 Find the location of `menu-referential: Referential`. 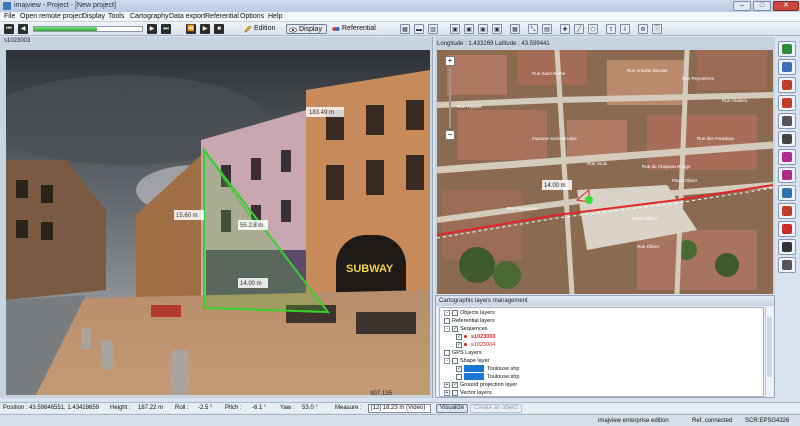

menu-referential: Referential is located at coordinates (222, 16).